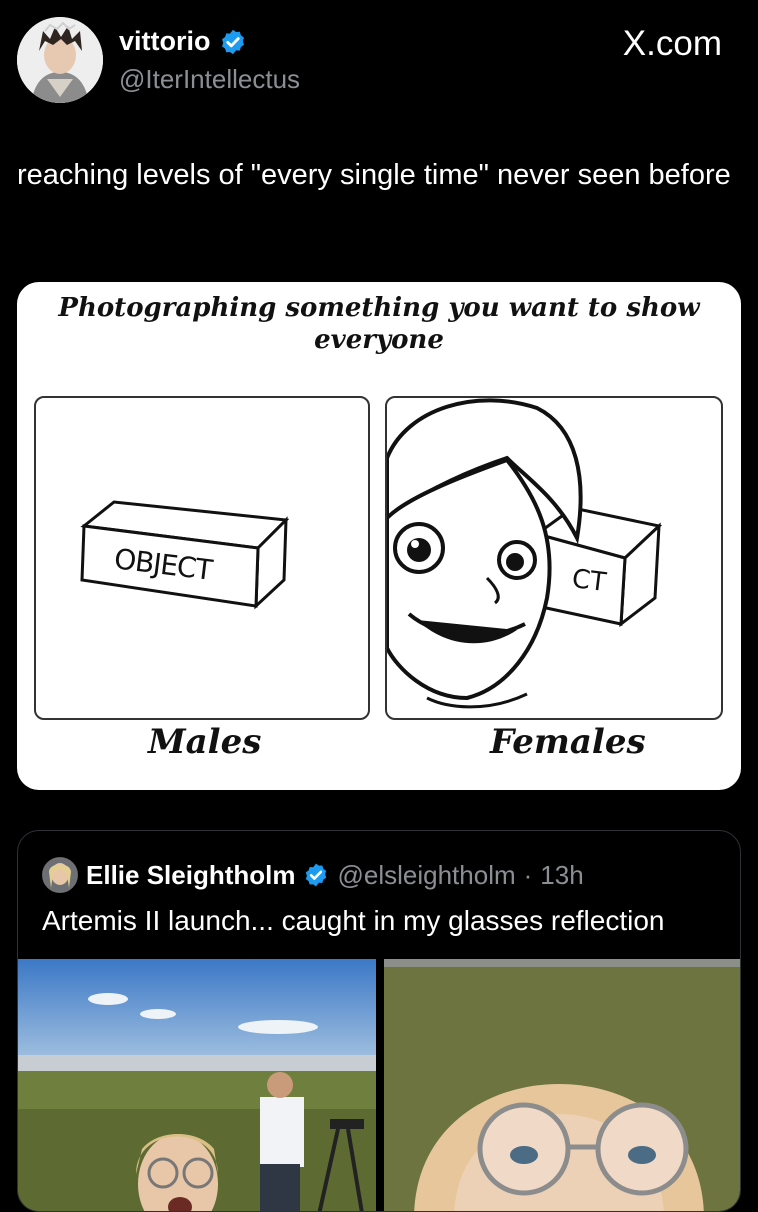 Image resolution: width=758 pixels, height=1212 pixels. I want to click on quoted-author-name: Ellie Sleightholm, so click(190, 875).